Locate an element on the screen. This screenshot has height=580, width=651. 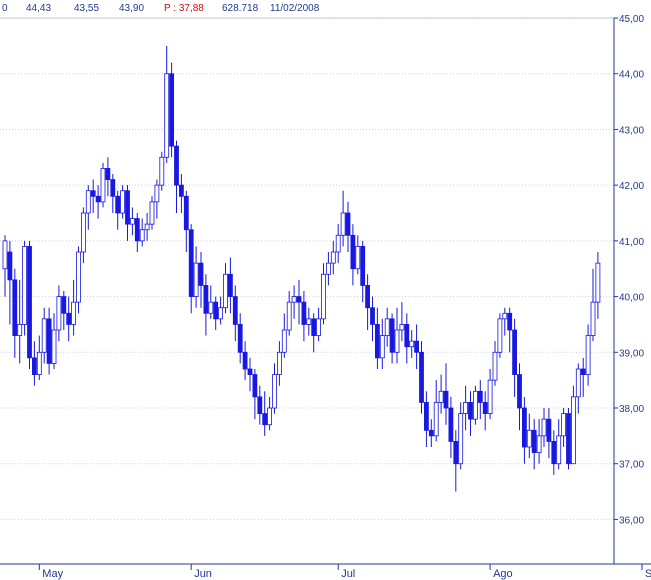
y-tick-label: 40,00 is located at coordinates (631, 298).